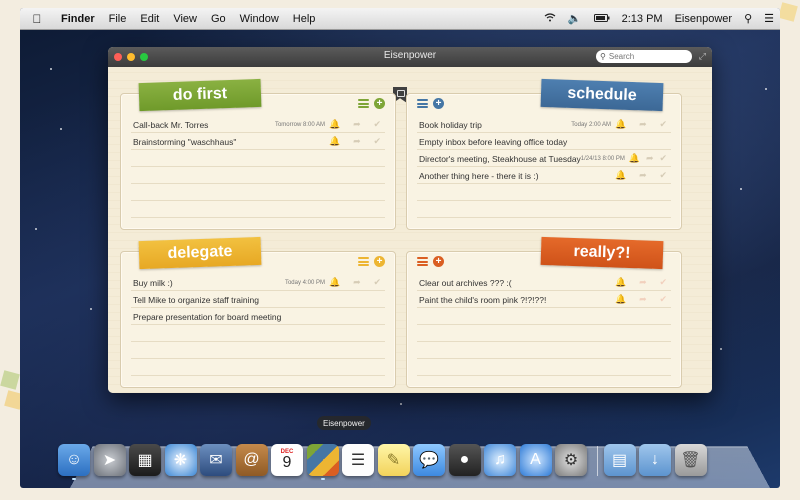 This screenshot has width=800, height=500. What do you see at coordinates (74, 462) in the screenshot?
I see `finder-icon: ☺` at bounding box center [74, 462].